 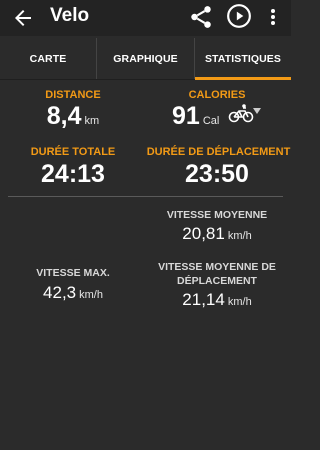 What do you see at coordinates (243, 58) in the screenshot?
I see `tab-statistiques: STATISTIQUES` at bounding box center [243, 58].